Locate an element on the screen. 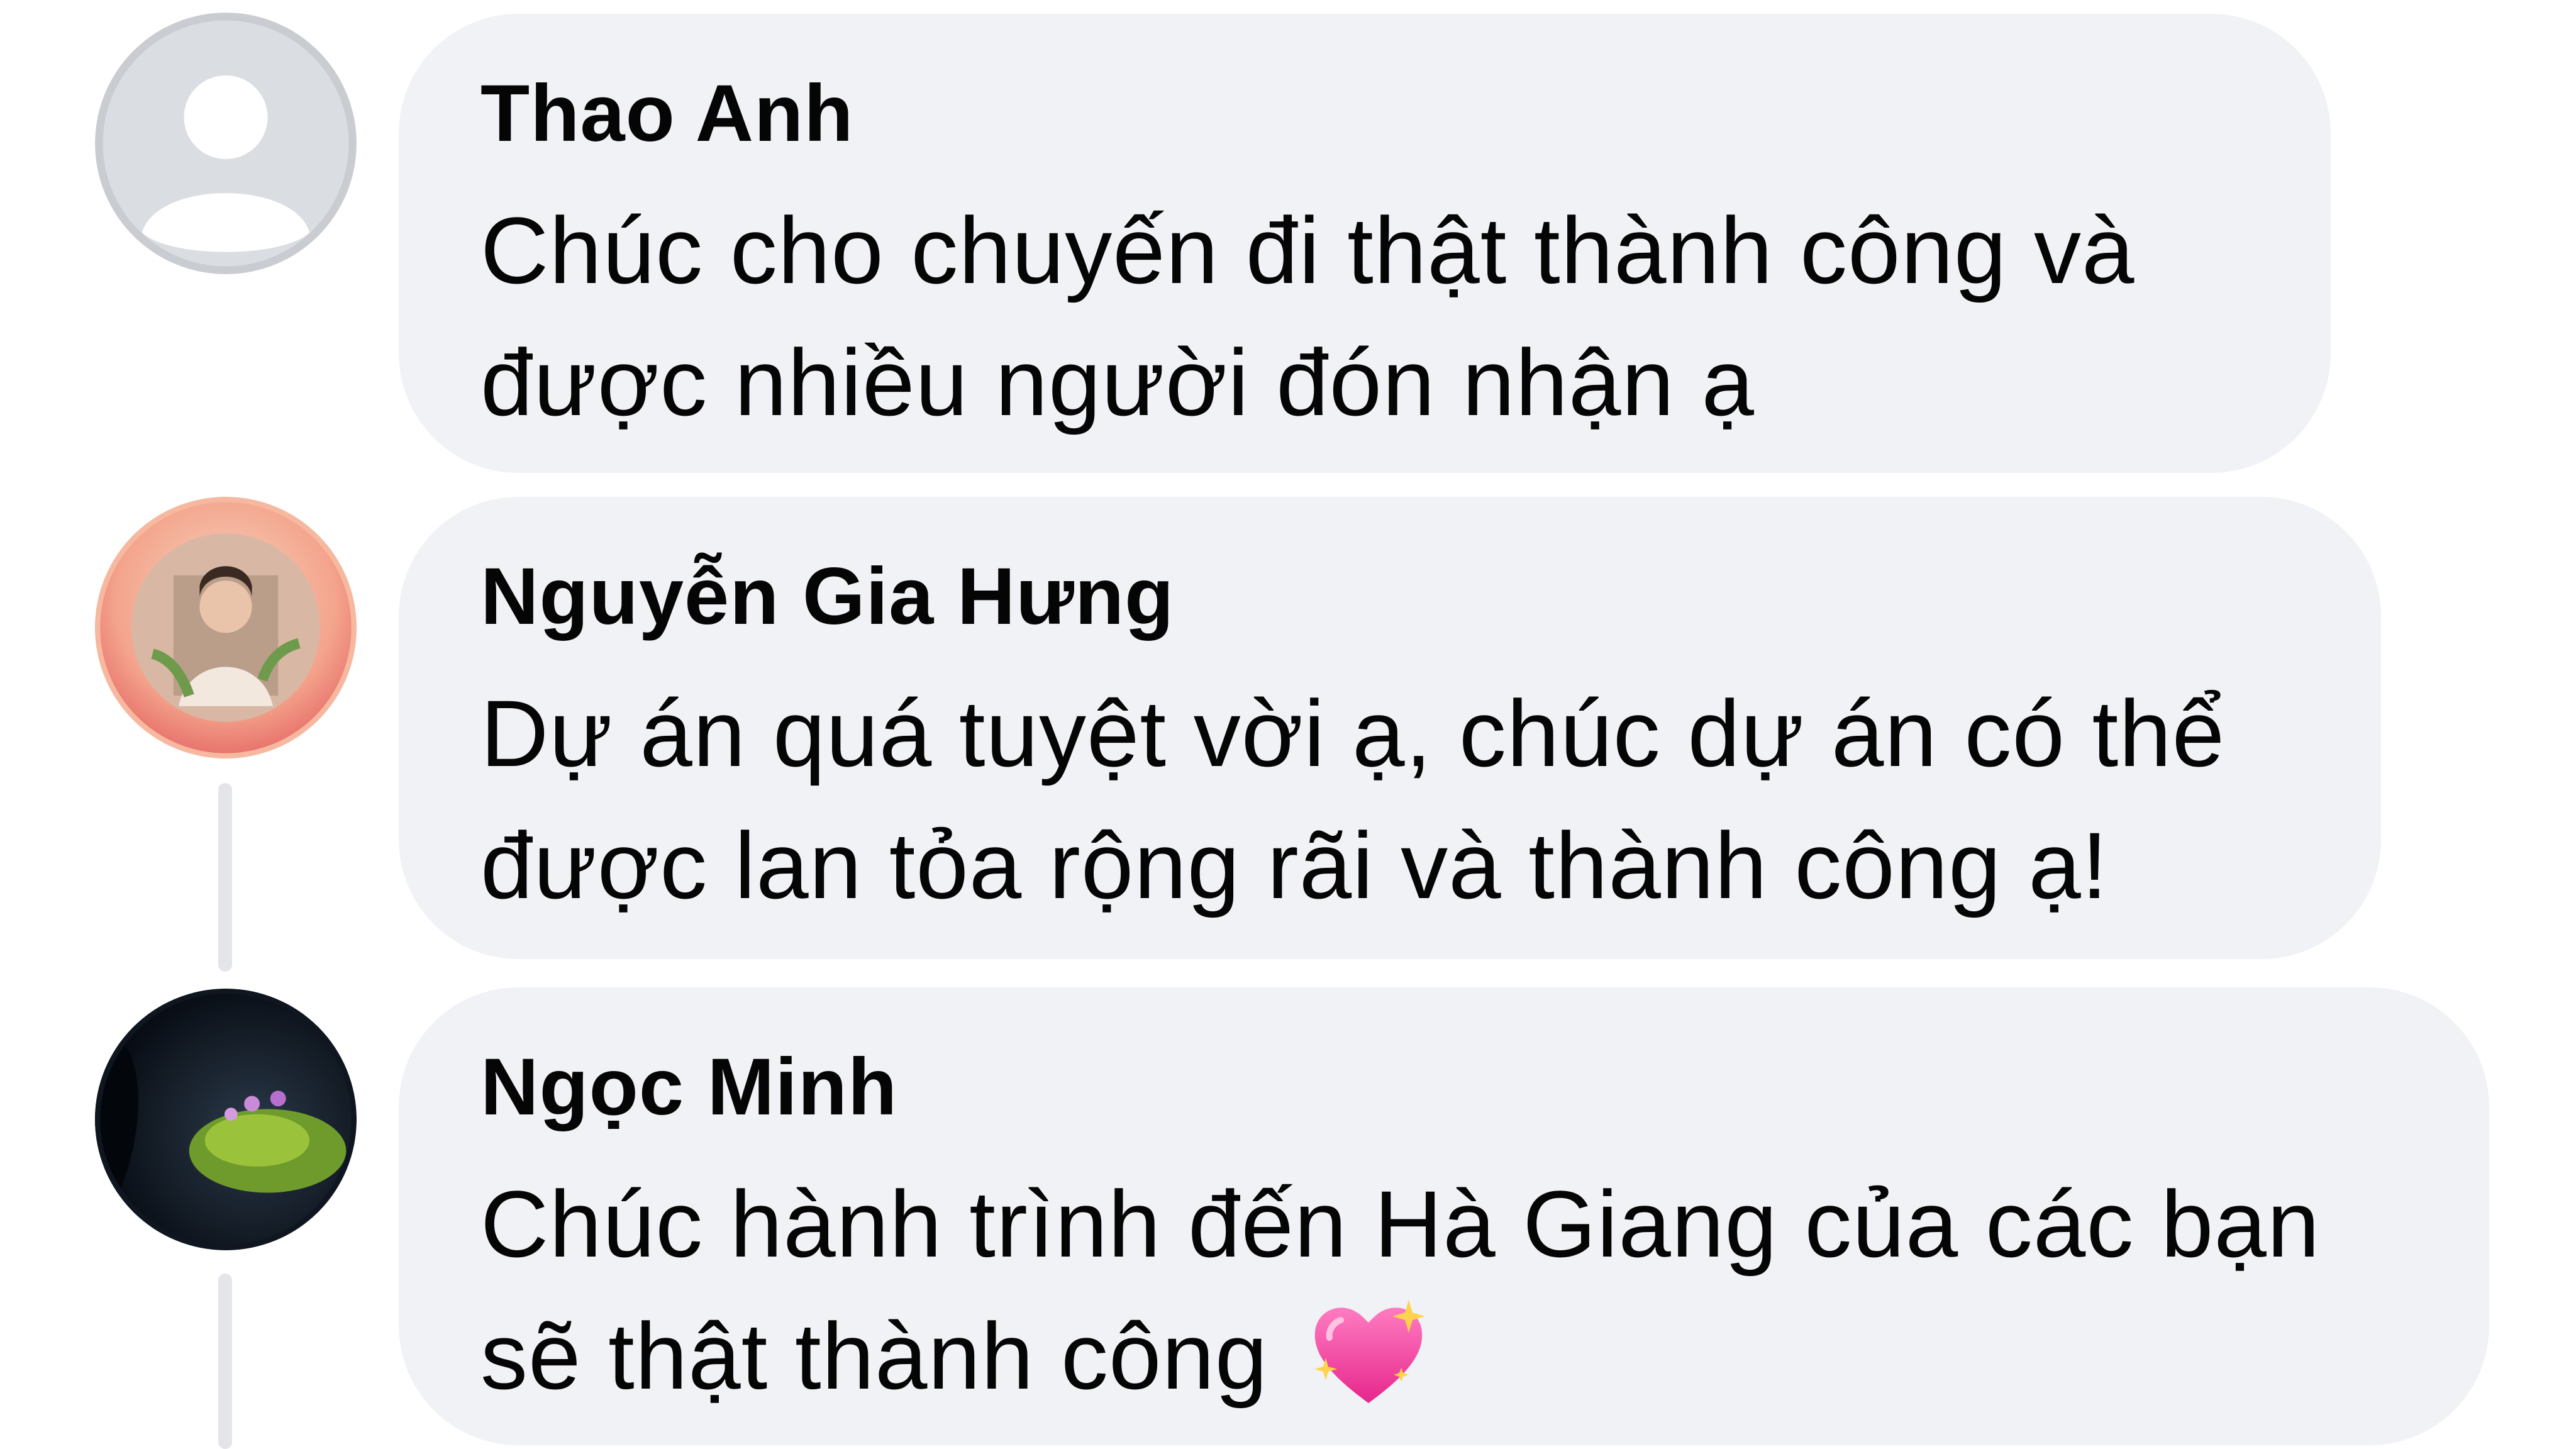  default-profile-icon is located at coordinates (226, 143).